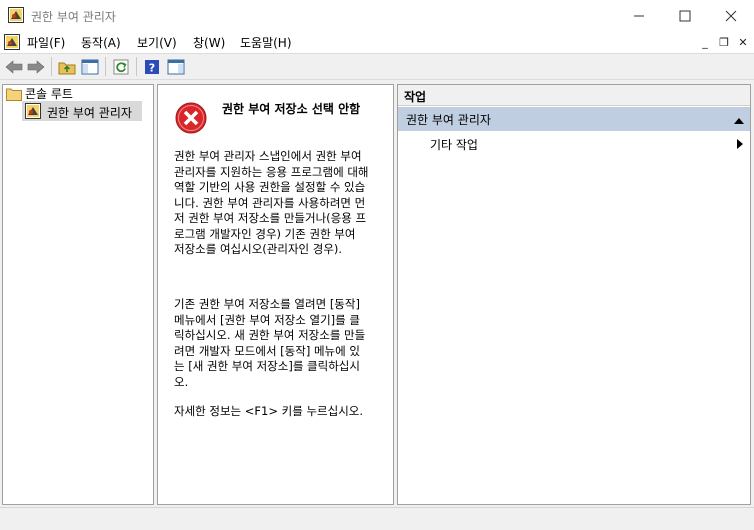 The width and height of the screenshot is (754, 530). What do you see at coordinates (377, 518) in the screenshot?
I see `status-bar` at bounding box center [377, 518].